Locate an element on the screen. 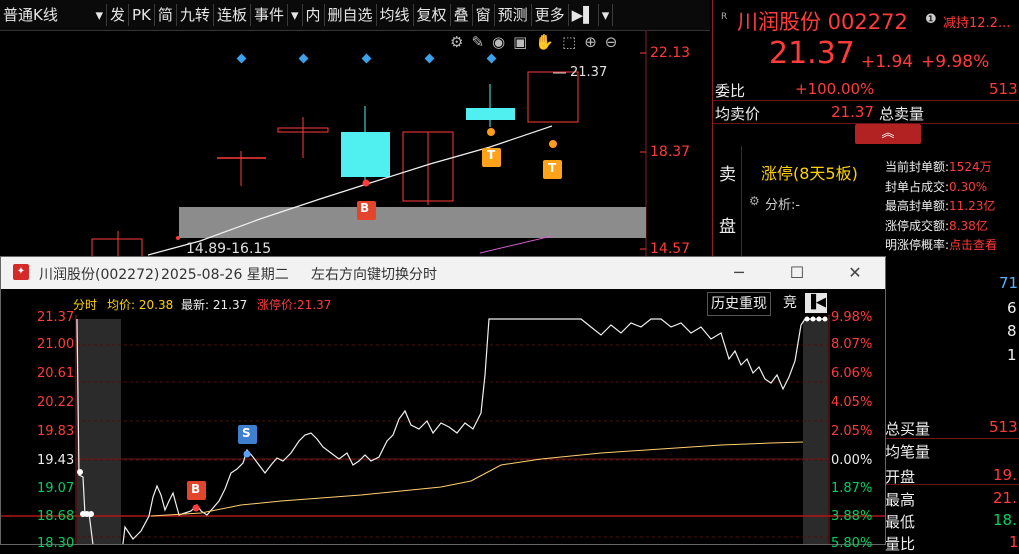 The height and width of the screenshot is (554, 1019). collapse-left-icon: ▐◀ is located at coordinates (816, 303).